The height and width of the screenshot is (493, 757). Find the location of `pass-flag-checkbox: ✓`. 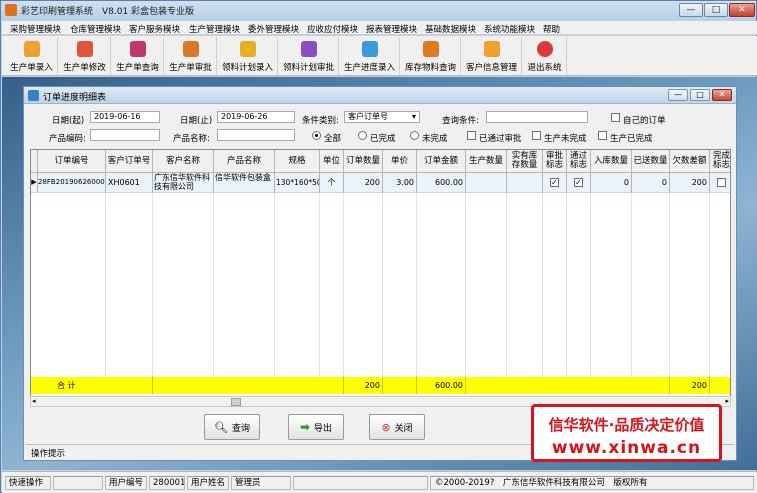

pass-flag-checkbox: ✓ is located at coordinates (578, 182).